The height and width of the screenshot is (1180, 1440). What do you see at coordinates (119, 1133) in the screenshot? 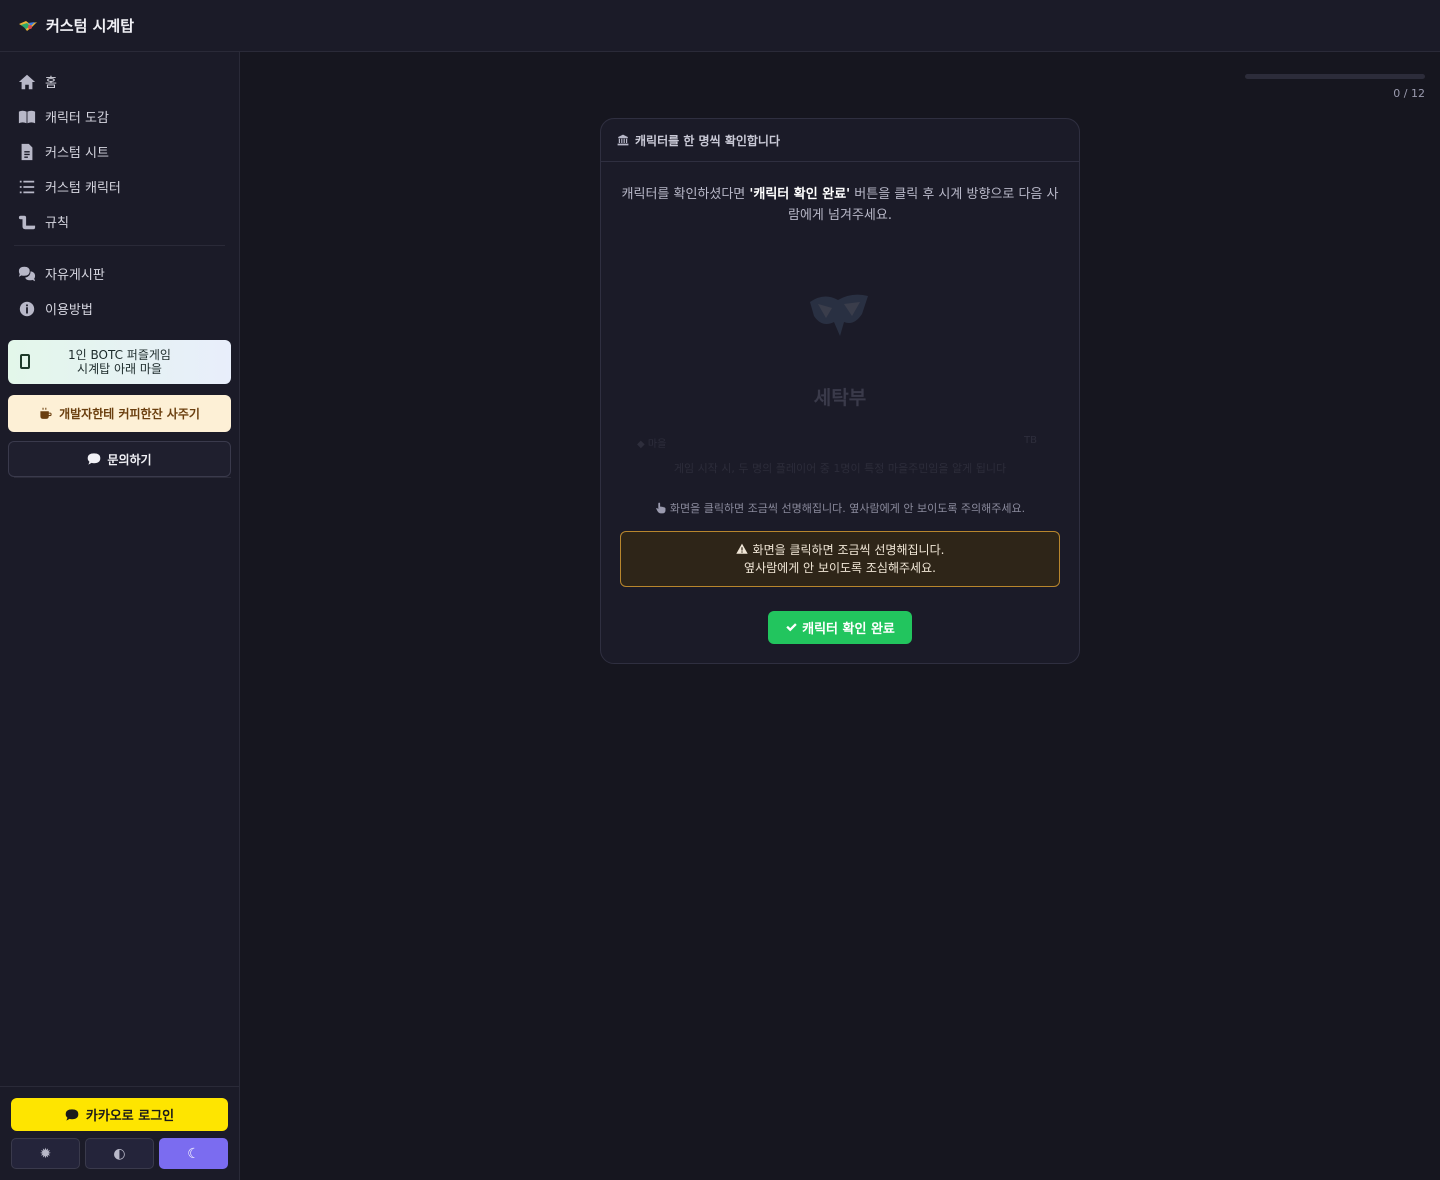
I see `sidebar-footer: 카카오로 로그인 ✹ ◐ ☾` at bounding box center [119, 1133].